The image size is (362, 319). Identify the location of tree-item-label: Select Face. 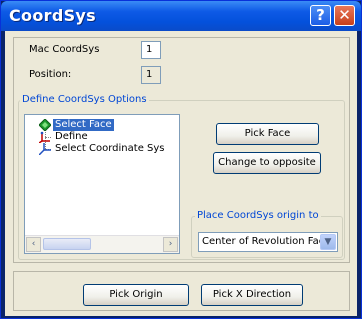
(83, 125).